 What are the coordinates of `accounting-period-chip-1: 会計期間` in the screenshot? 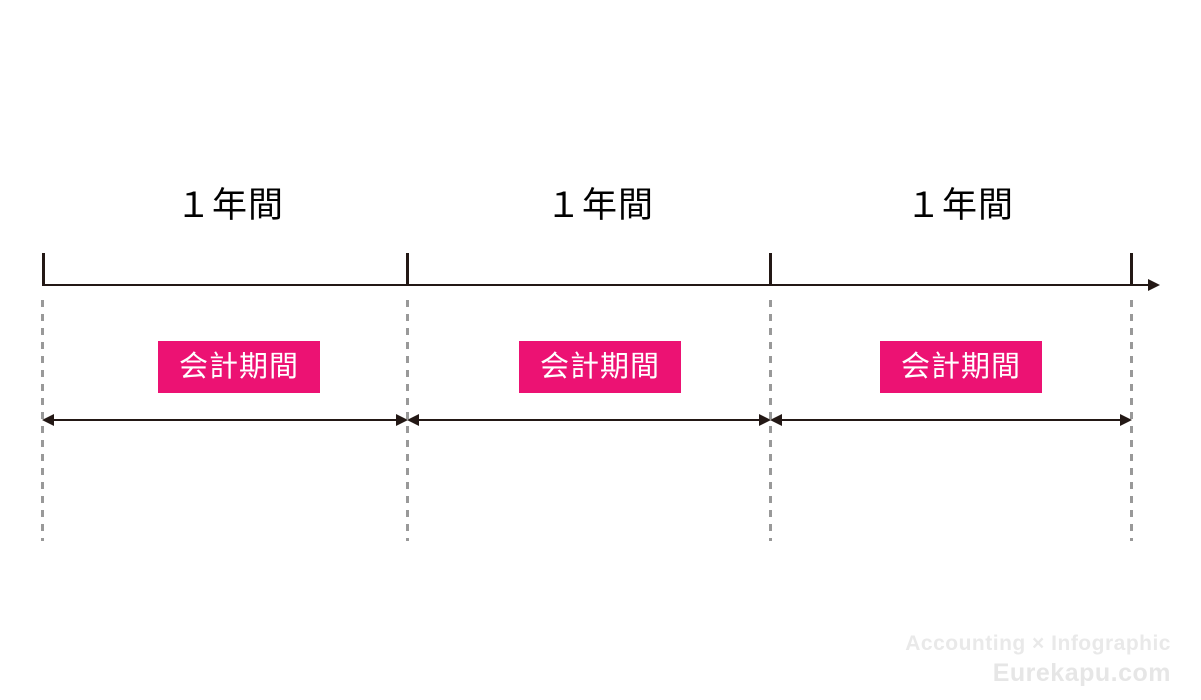 It's located at (239, 367).